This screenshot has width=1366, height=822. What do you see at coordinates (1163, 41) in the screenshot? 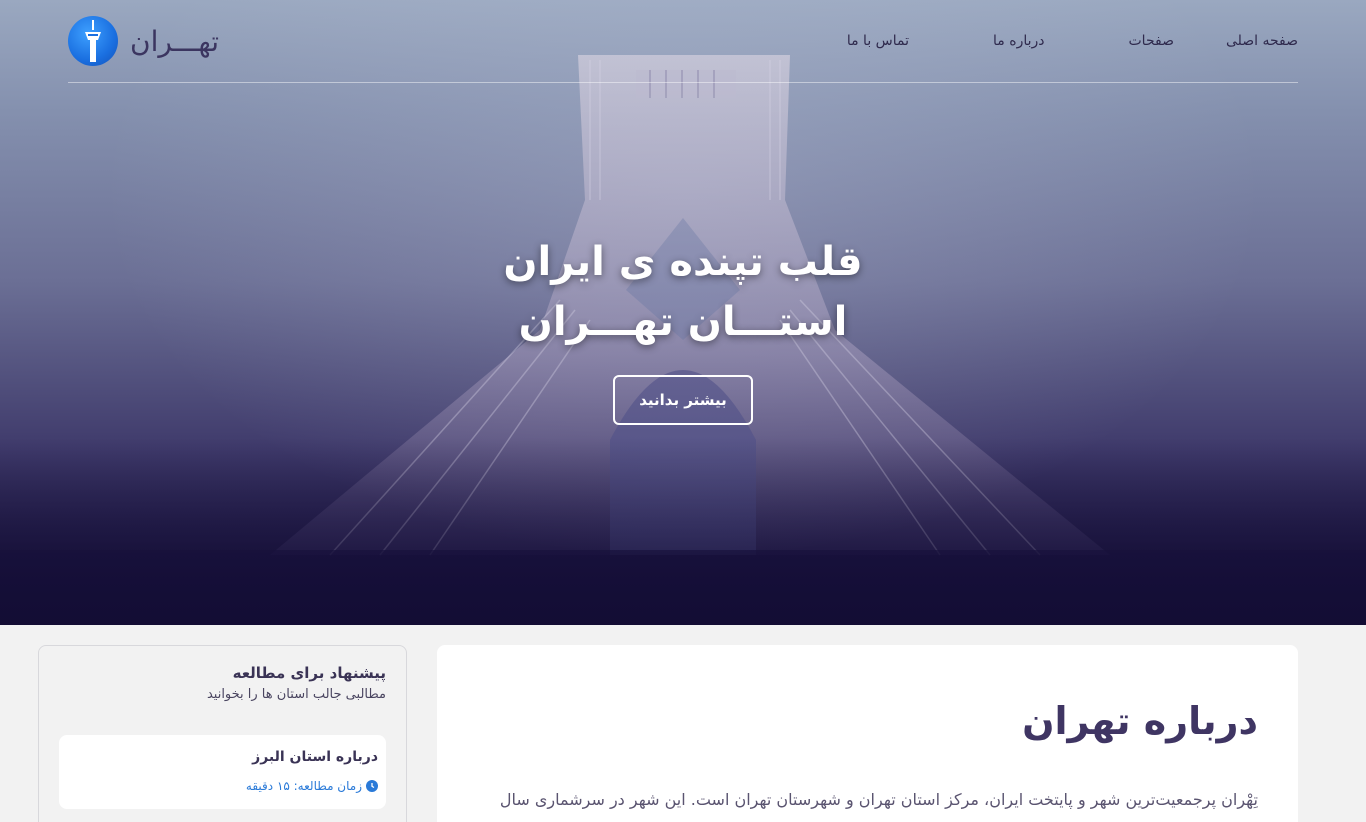
I see `nav-pages: صفحات` at bounding box center [1163, 41].